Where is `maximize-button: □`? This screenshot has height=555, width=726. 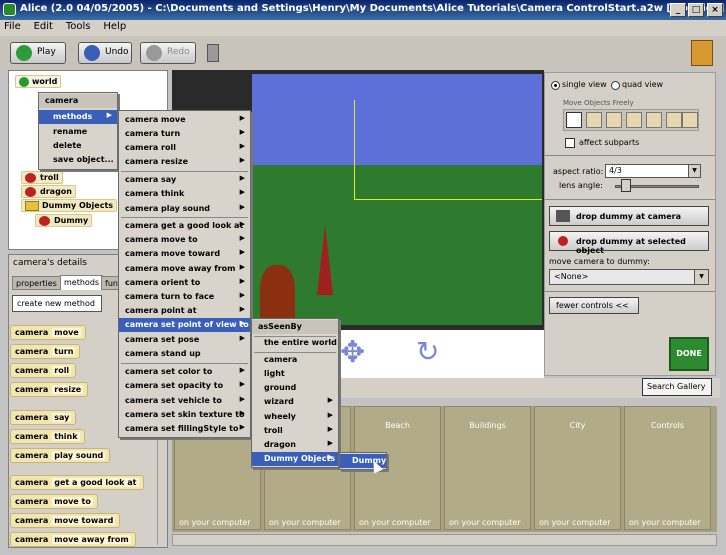
maximize-button: □ is located at coordinates (696, 10).